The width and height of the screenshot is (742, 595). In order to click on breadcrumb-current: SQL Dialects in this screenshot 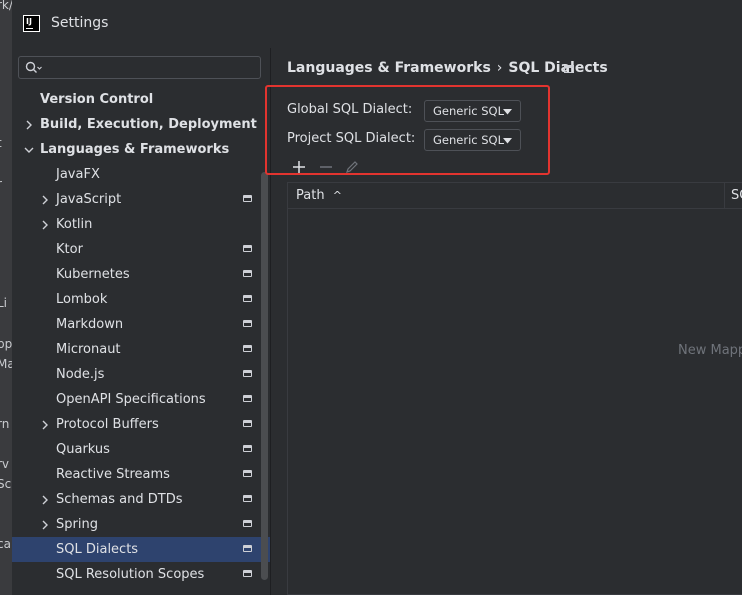, I will do `click(558, 68)`.